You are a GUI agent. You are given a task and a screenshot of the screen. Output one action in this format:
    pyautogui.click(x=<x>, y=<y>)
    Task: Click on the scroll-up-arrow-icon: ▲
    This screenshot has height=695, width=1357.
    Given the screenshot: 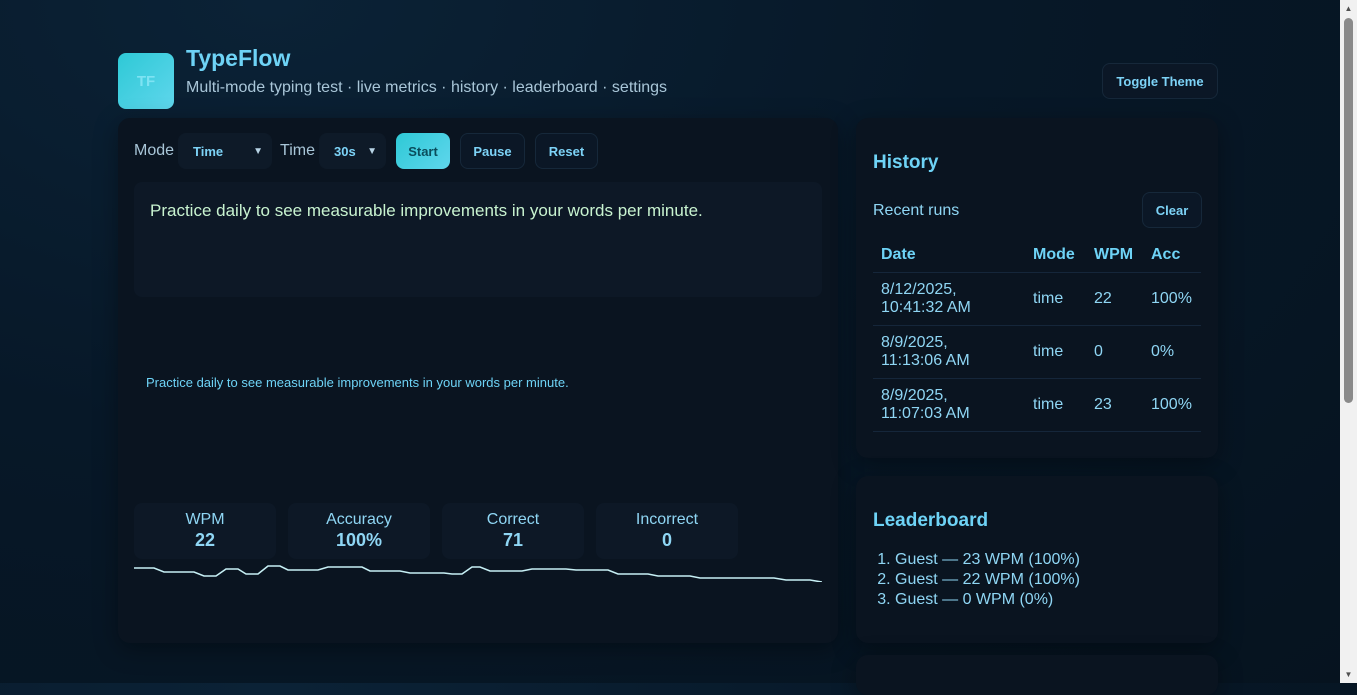 What is the action you would take?
    pyautogui.click(x=1348, y=8)
    